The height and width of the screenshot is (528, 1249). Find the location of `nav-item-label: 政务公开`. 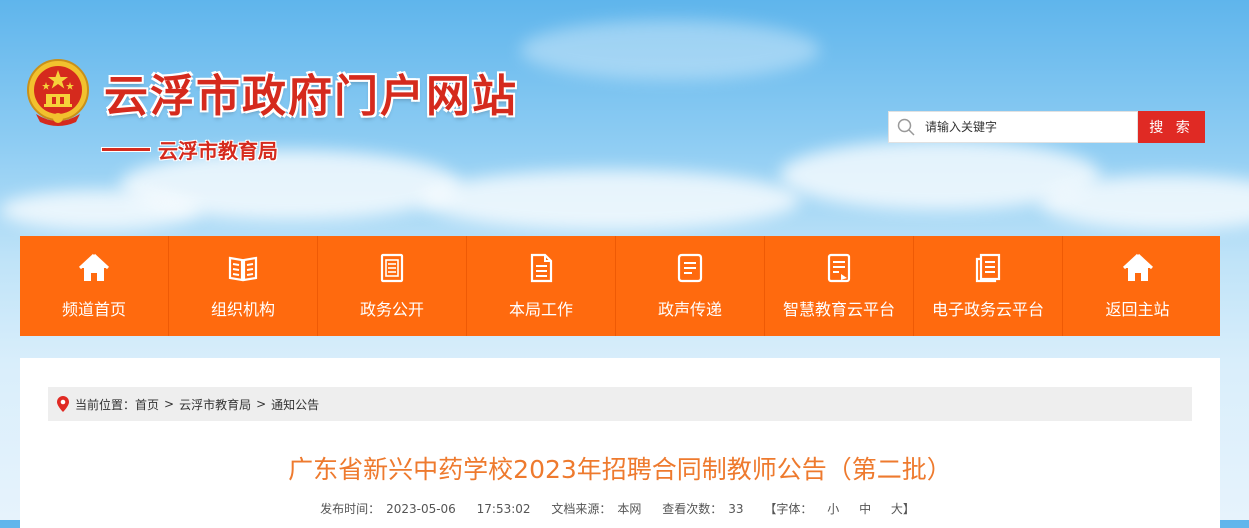

nav-item-label: 政务公开 is located at coordinates (391, 309).